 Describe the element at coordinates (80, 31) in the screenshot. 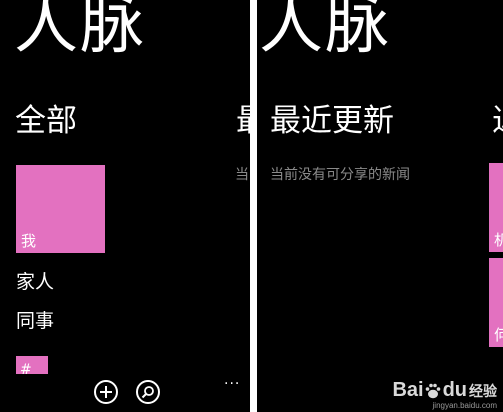

I see `hub-title: 人脉` at that location.